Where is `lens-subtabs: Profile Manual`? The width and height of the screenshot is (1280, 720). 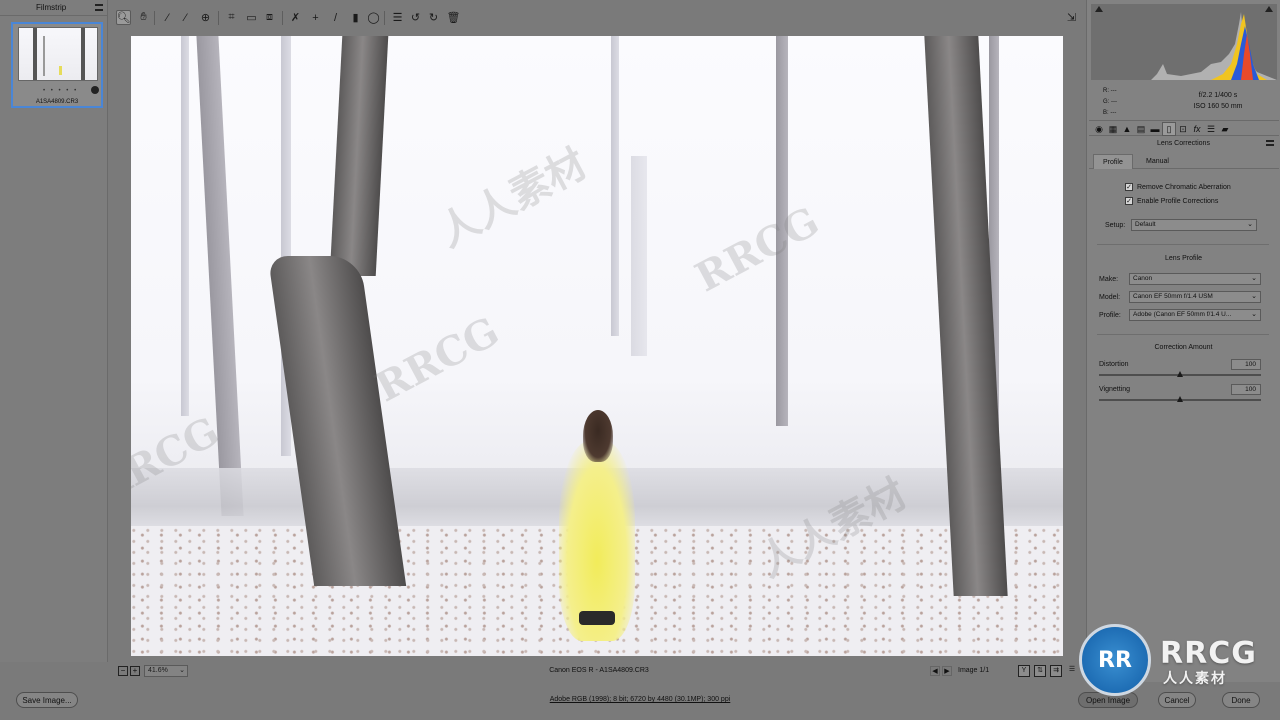 lens-subtabs: Profile Manual is located at coordinates (1184, 161).